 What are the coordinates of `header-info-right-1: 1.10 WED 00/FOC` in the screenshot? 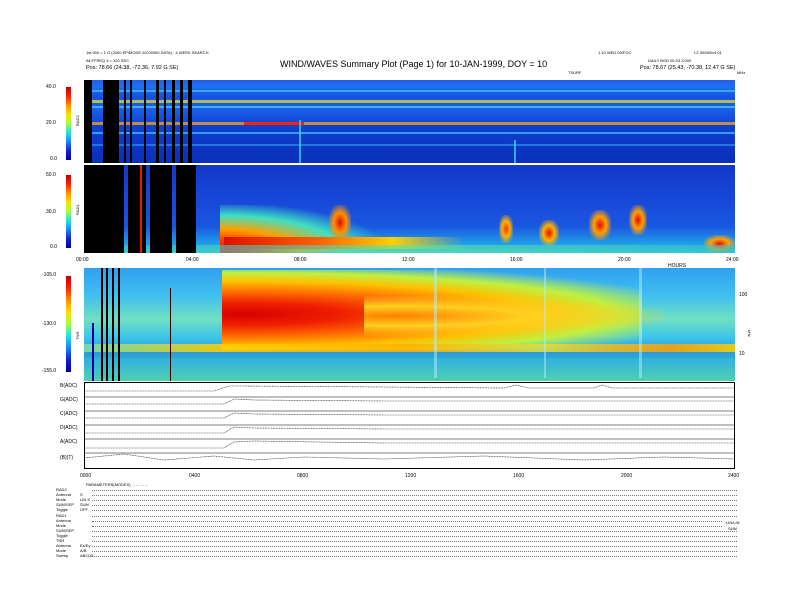 It's located at (615, 52).